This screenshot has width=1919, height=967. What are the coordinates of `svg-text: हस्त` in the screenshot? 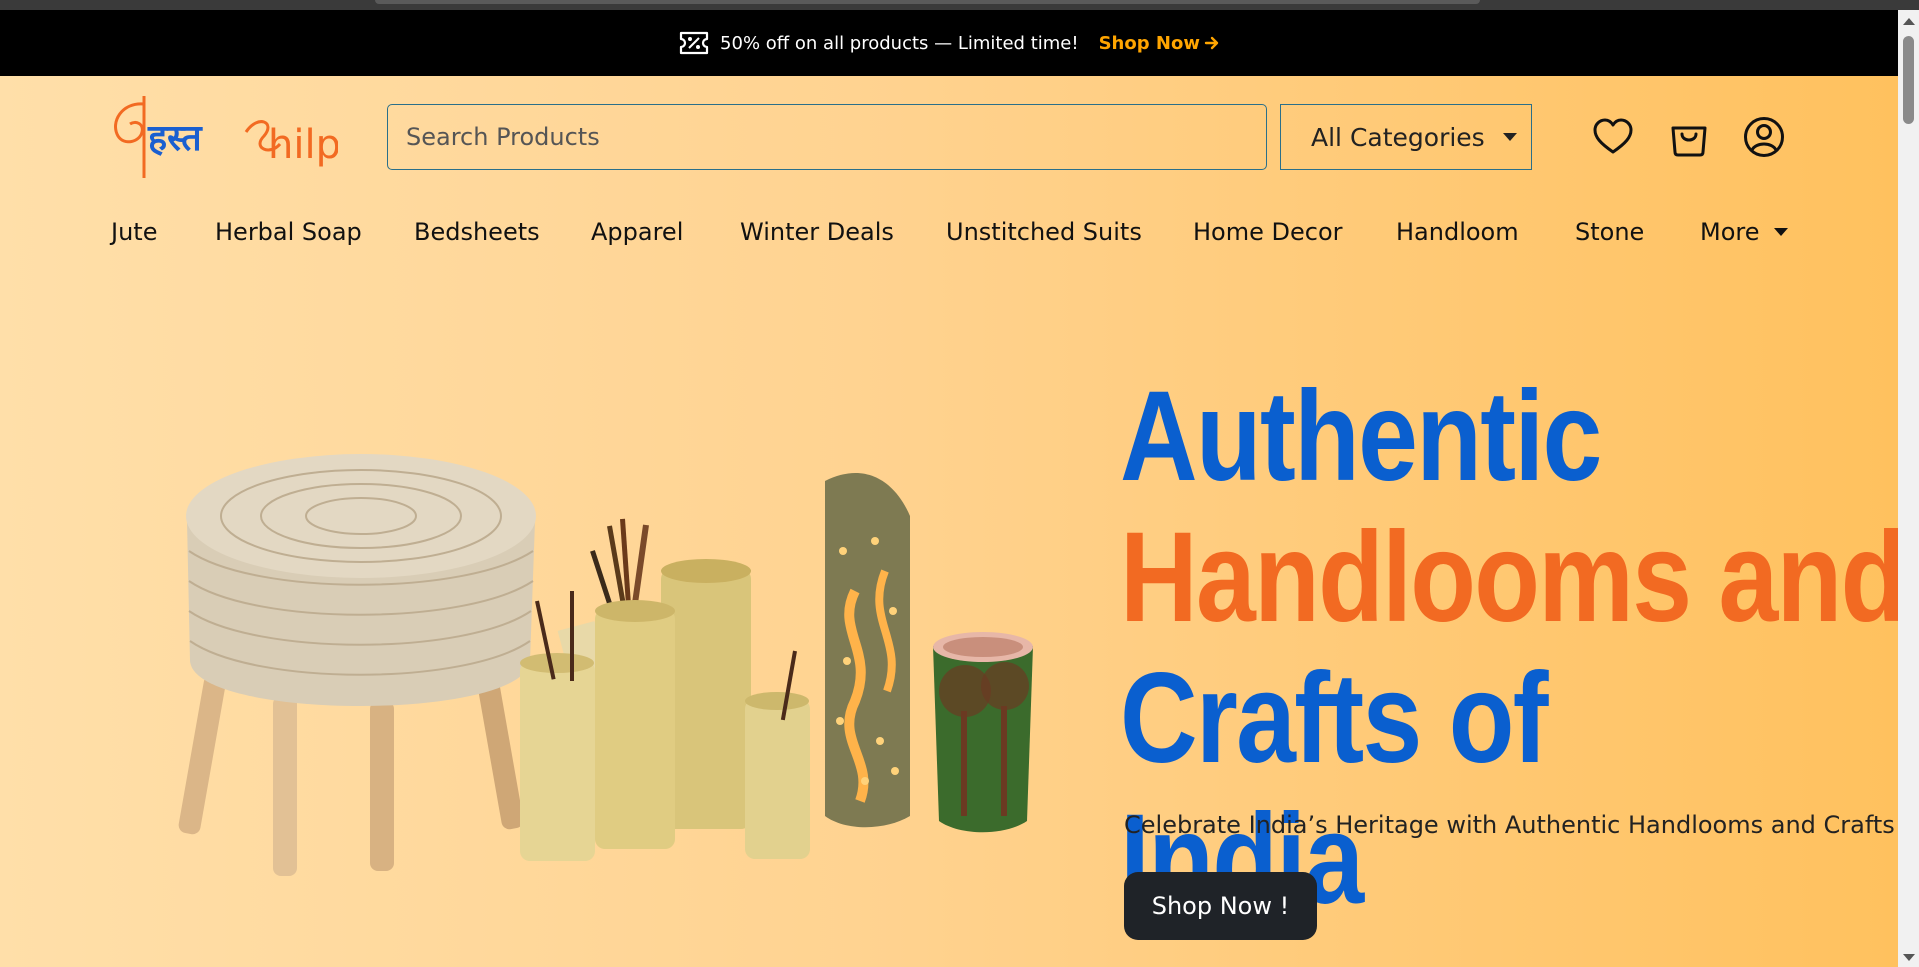 It's located at (175, 138).